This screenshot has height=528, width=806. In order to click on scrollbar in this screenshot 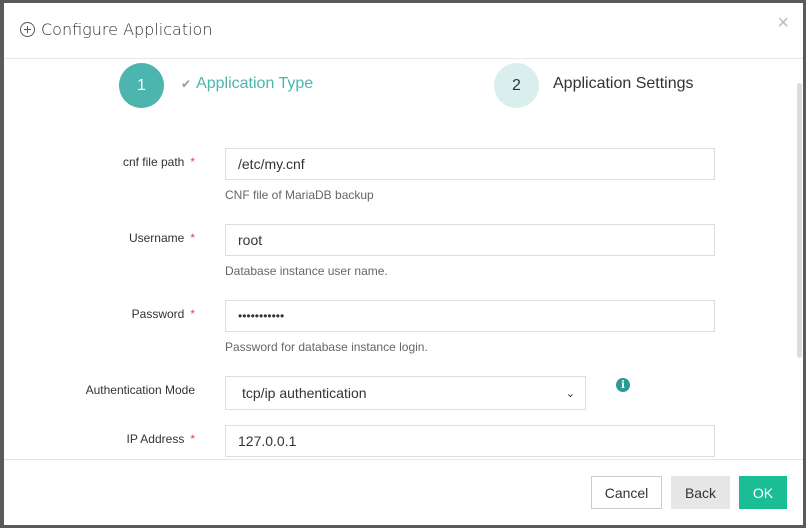, I will do `click(799, 220)`.